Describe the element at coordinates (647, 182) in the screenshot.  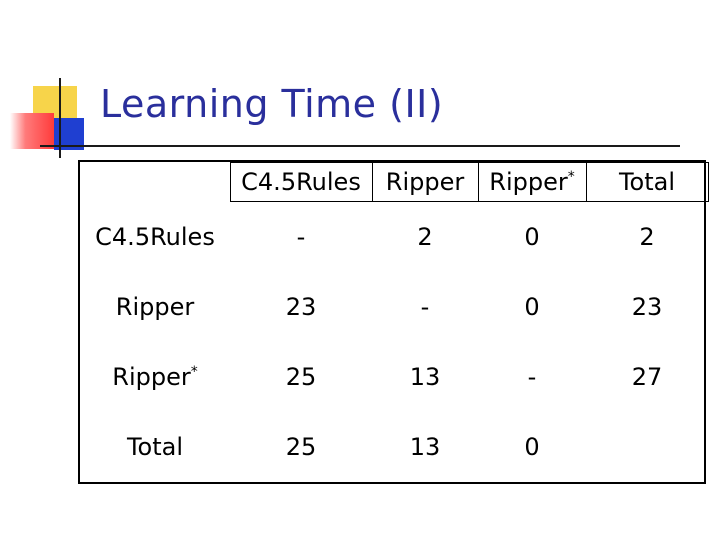
I see `column-header: Total` at that location.